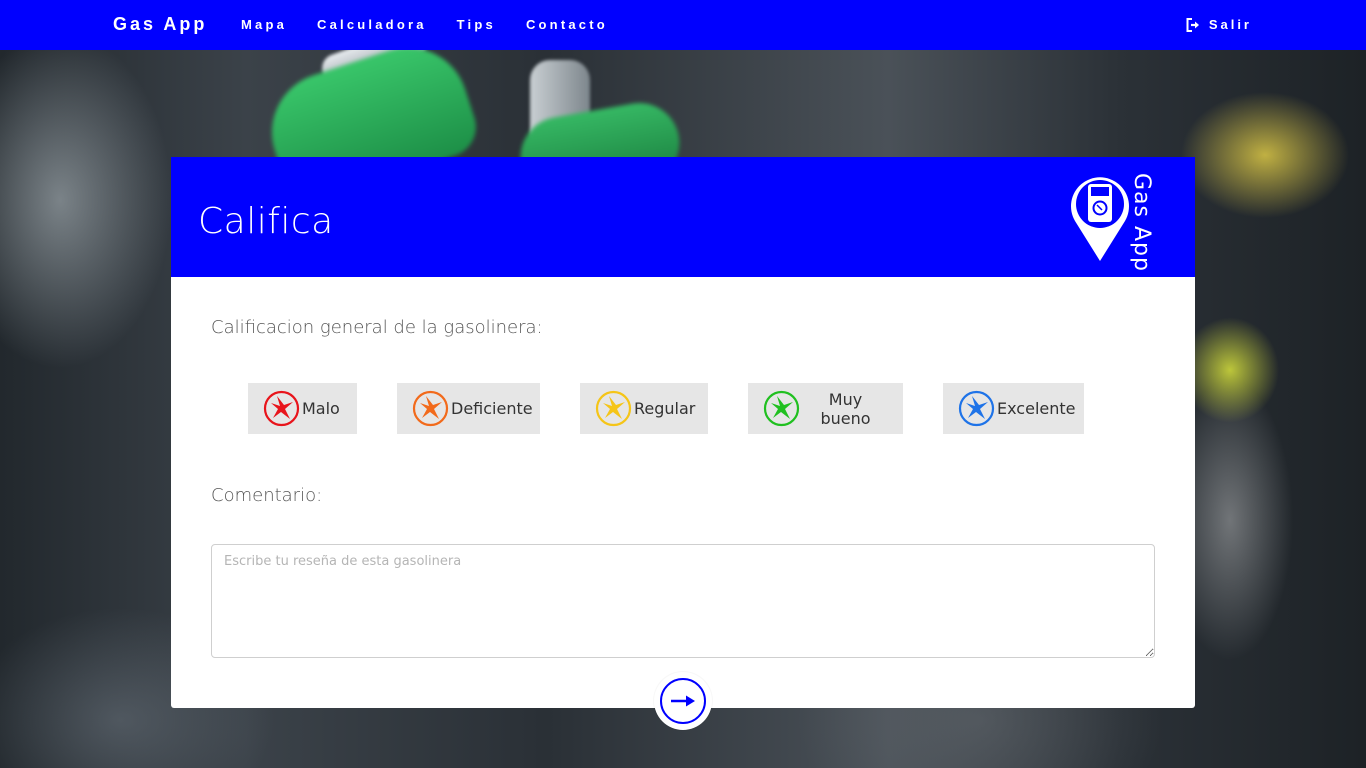 Image resolution: width=1366 pixels, height=768 pixels. Describe the element at coordinates (321, 408) in the screenshot. I see `rating-label-malo: Malo` at that location.